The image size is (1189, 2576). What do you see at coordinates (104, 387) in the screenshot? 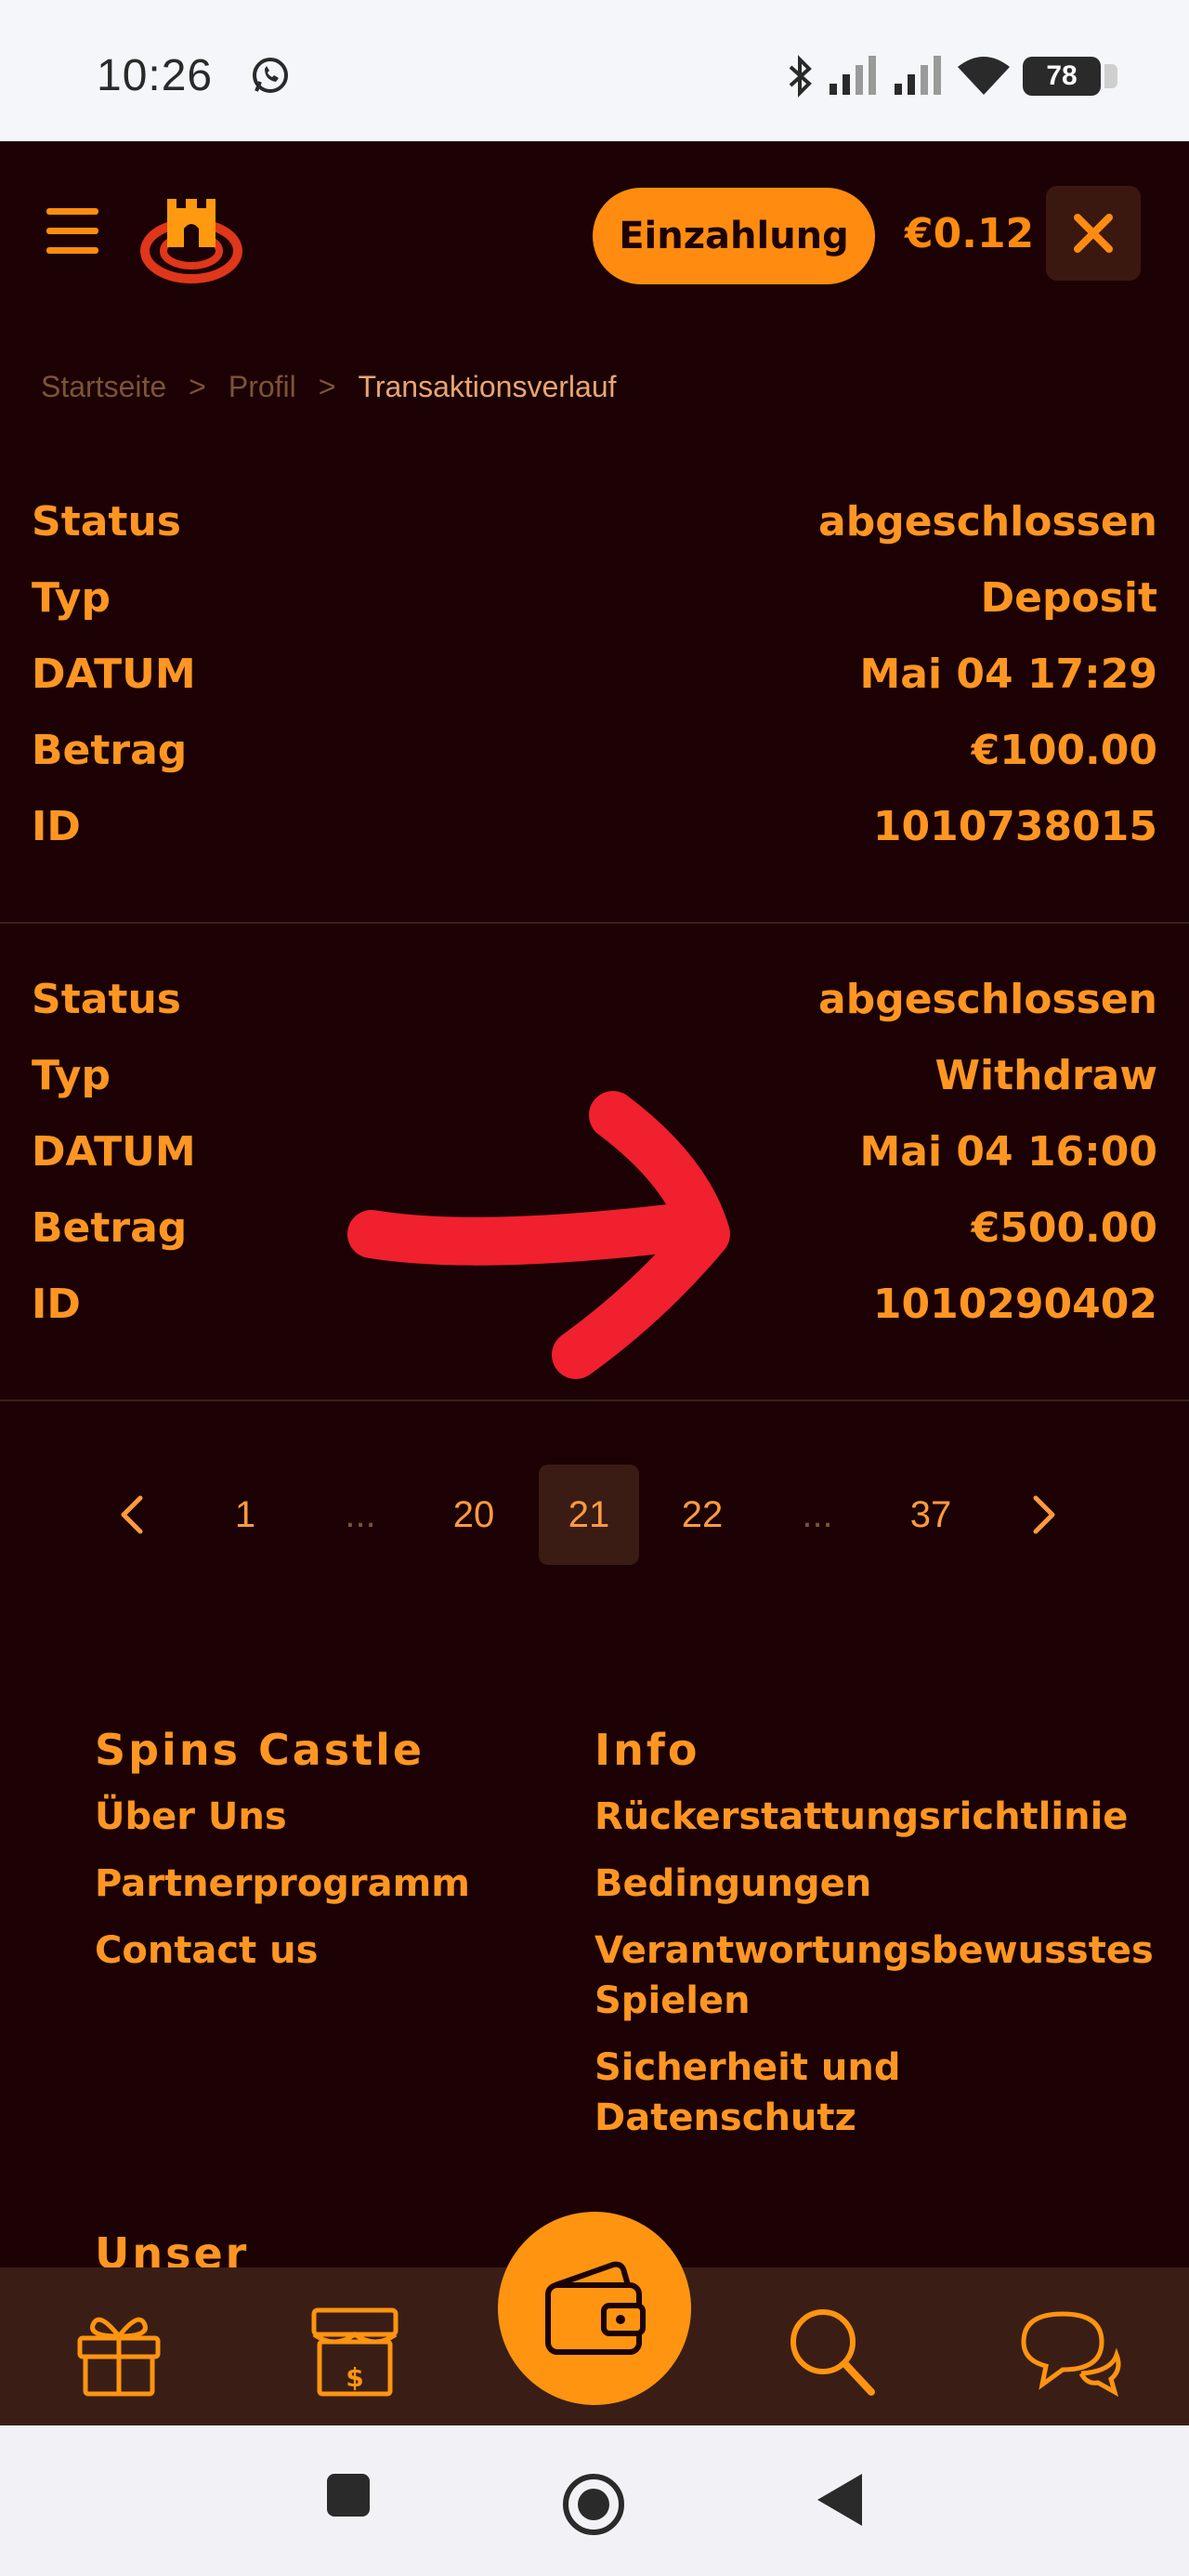
I see `breadcrumb-home: Startseite` at bounding box center [104, 387].